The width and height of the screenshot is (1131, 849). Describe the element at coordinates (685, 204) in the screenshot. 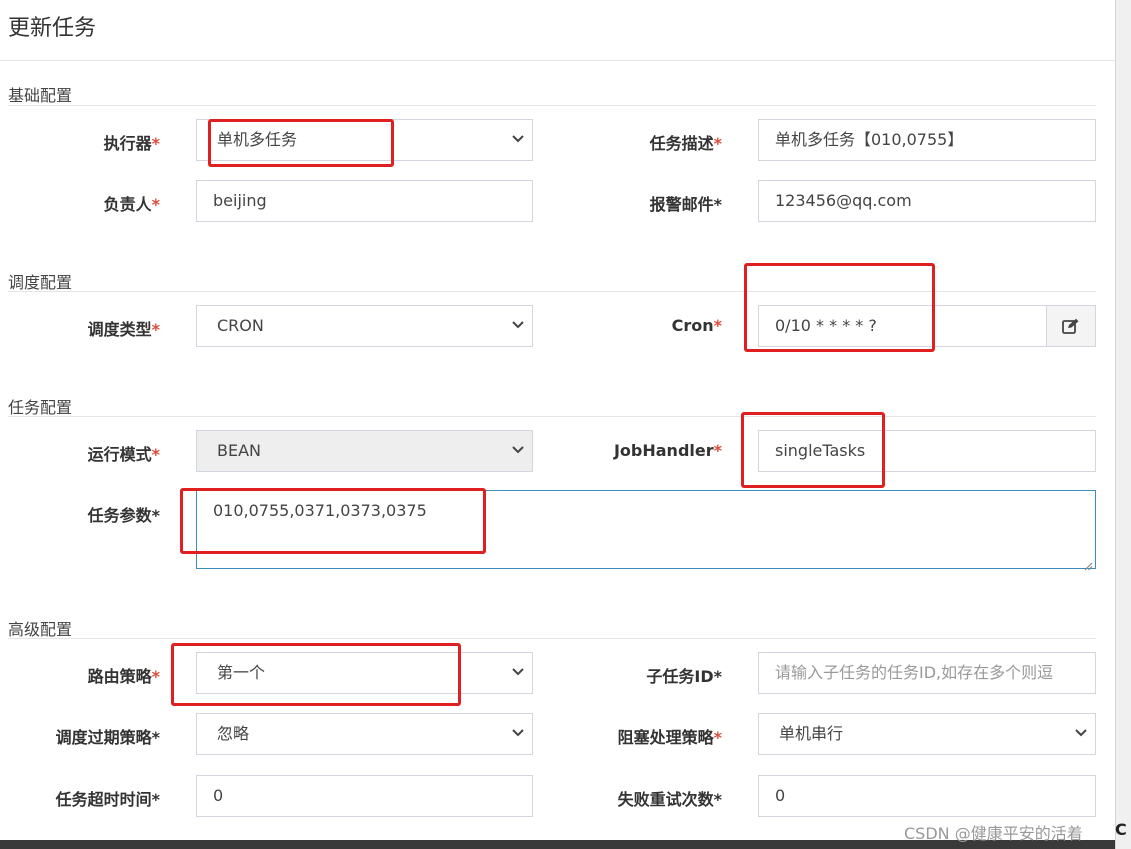

I see `alarm-email-label: 报警邮件*` at that location.